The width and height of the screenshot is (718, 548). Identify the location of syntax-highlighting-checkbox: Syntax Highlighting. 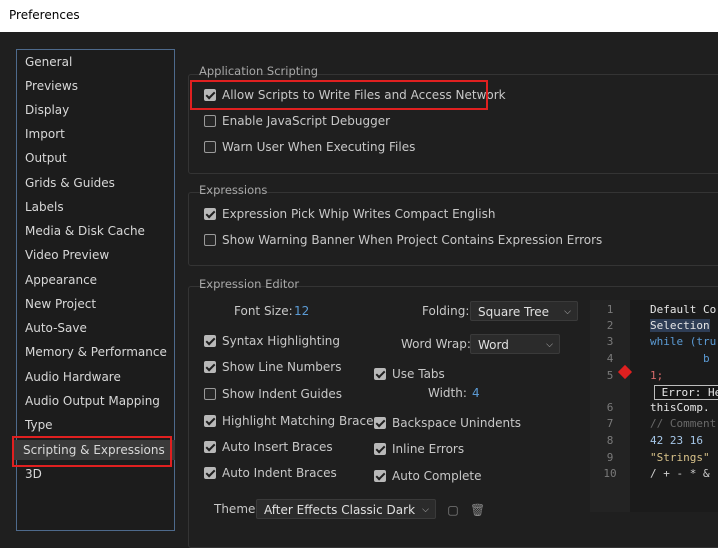
(272, 341).